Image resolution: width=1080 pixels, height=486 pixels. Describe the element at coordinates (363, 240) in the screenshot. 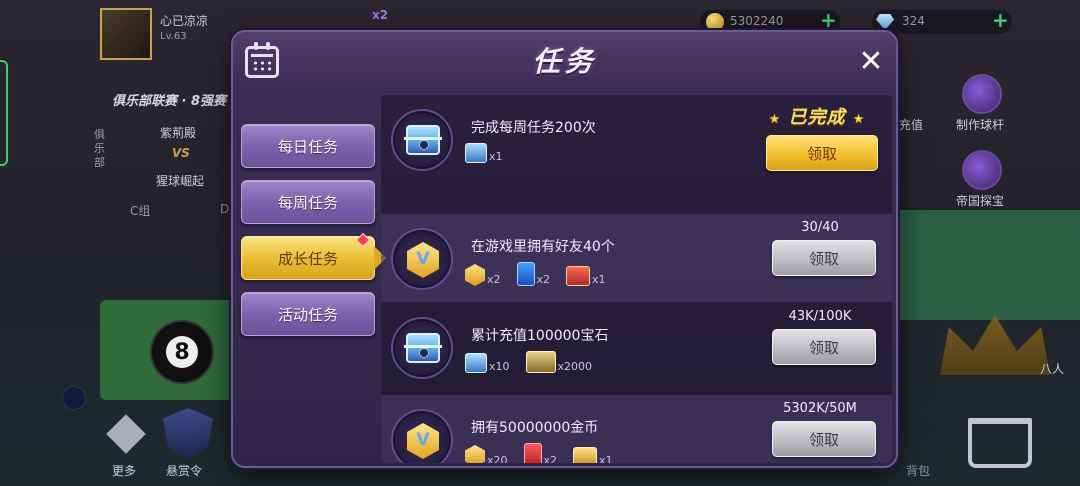

I see `notification-dot-icon` at that location.